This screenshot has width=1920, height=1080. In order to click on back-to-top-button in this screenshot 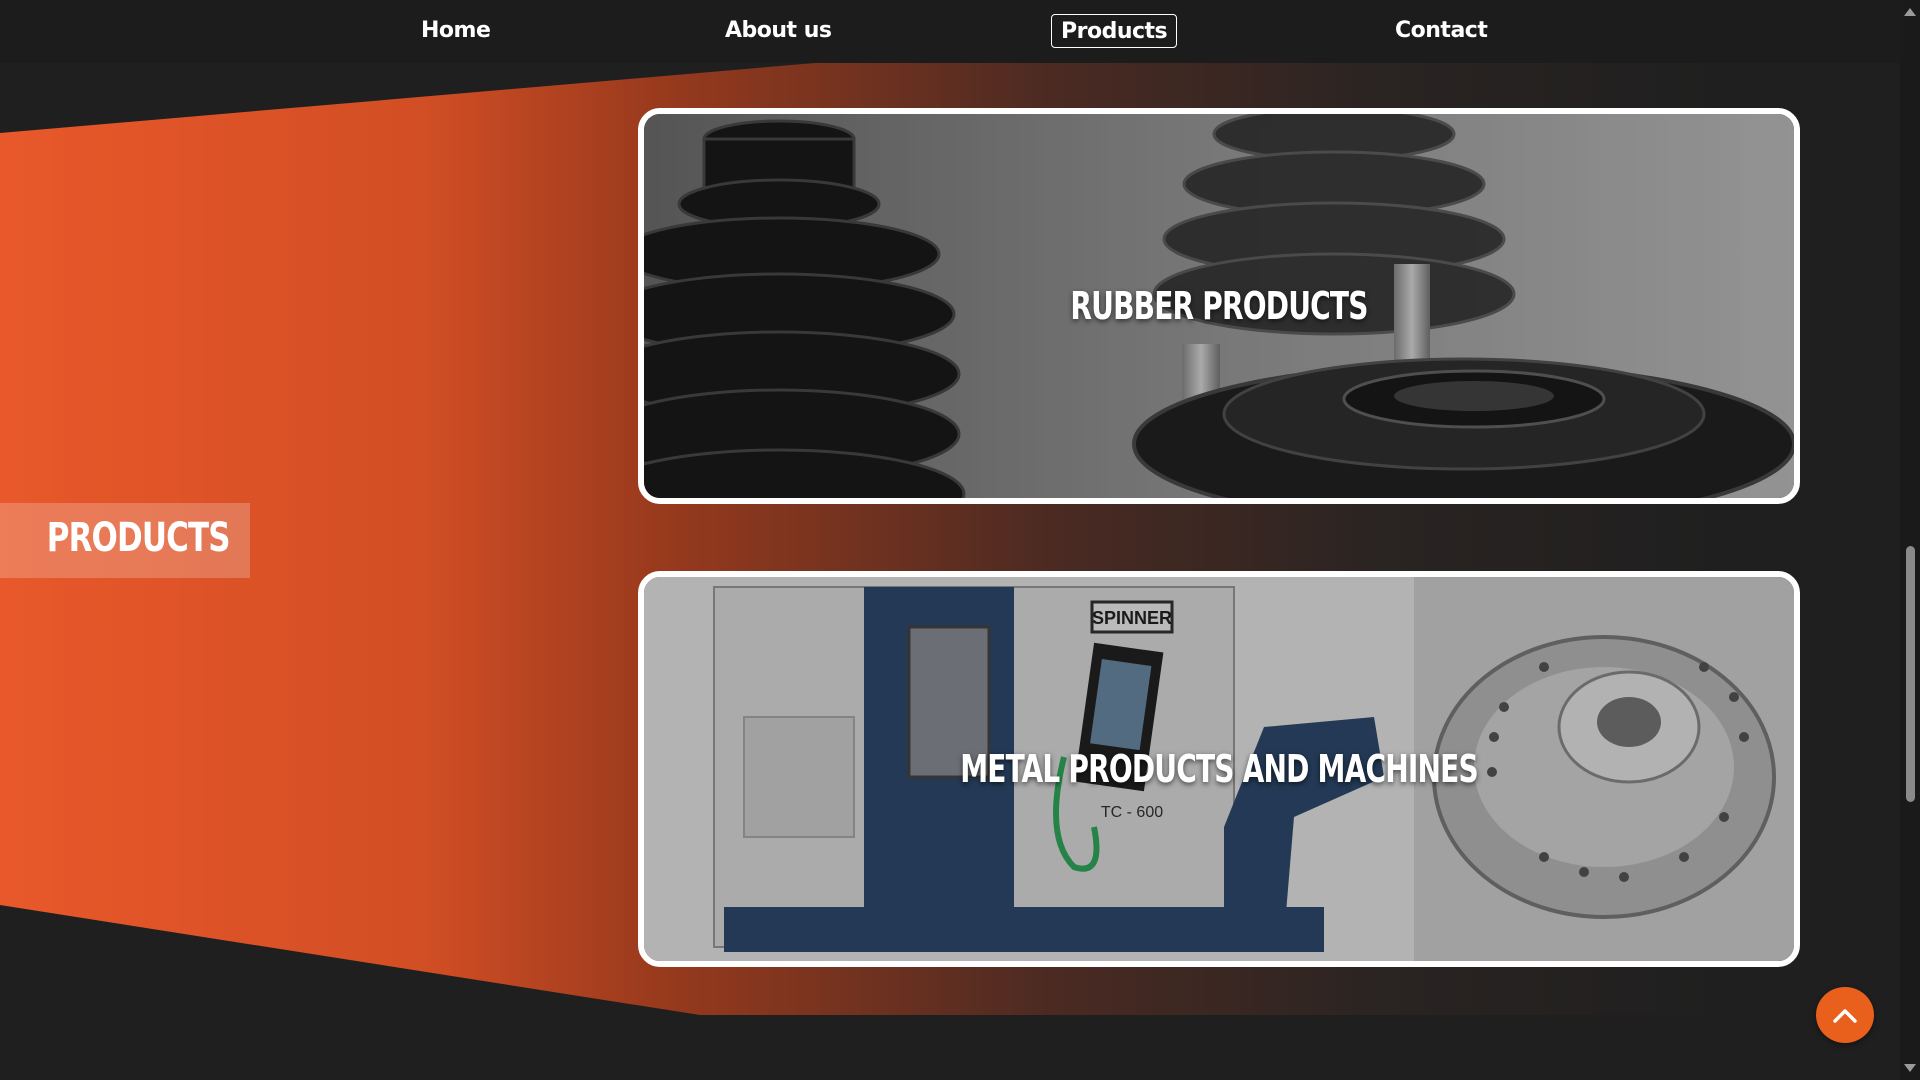, I will do `click(1845, 1015)`.